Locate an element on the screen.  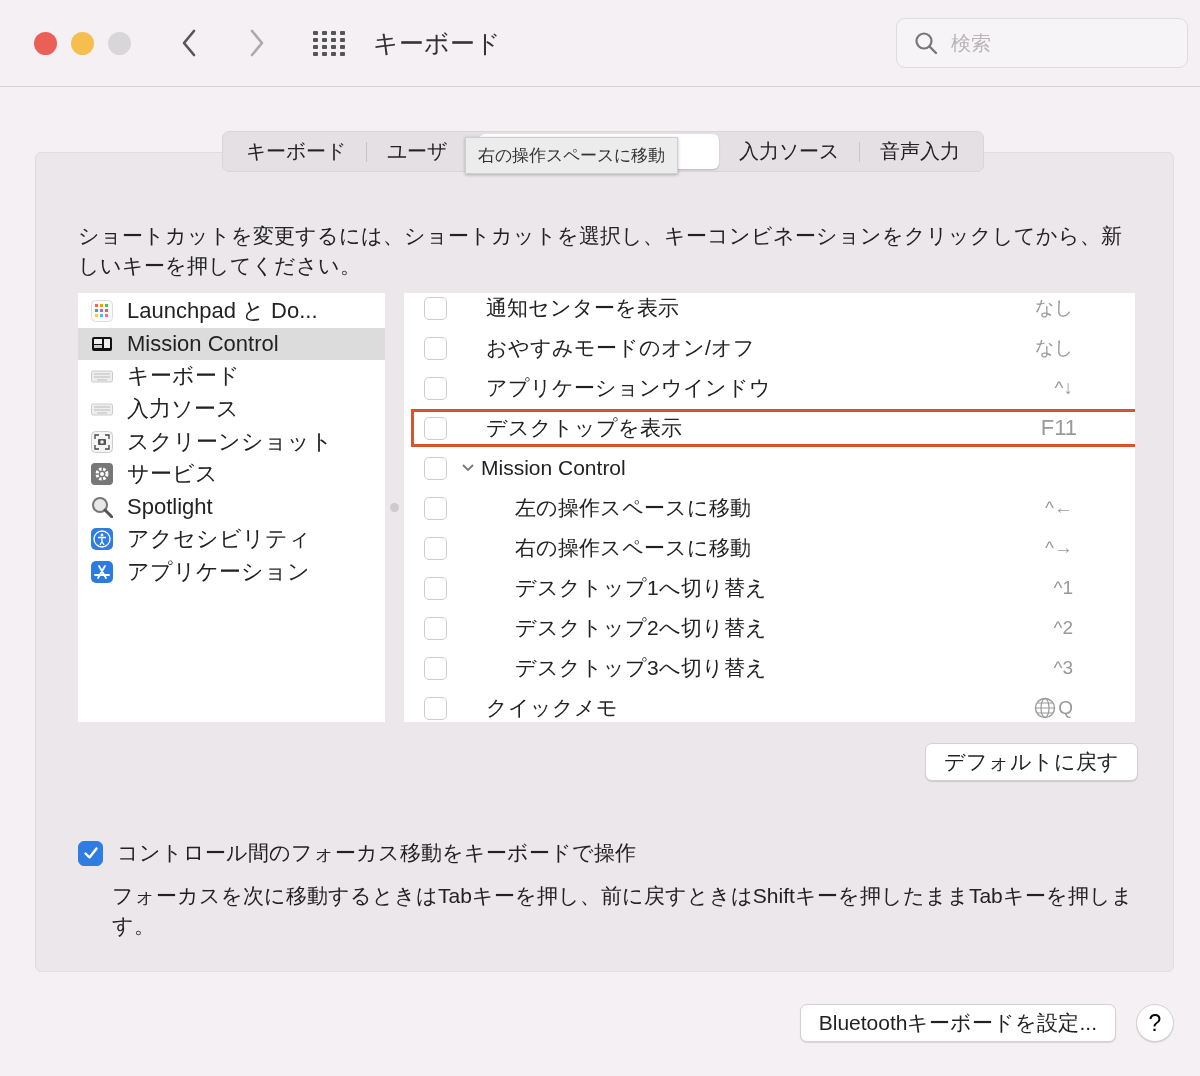
category-item: スクリーンショット is located at coordinates (231, 441).